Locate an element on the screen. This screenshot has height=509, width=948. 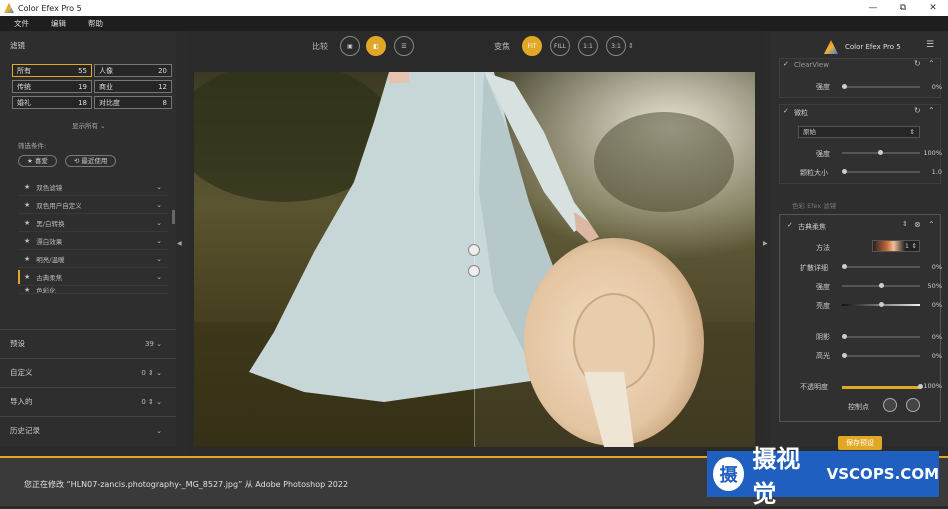
zoom-label: 变焦 is located at coordinates (502, 46).